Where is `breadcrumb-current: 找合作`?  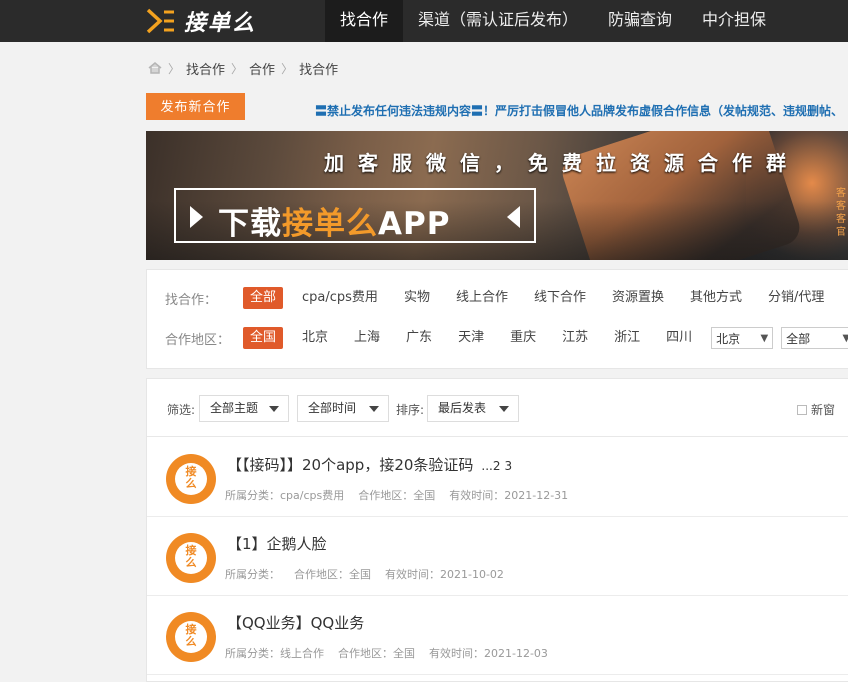 breadcrumb-current: 找合作 is located at coordinates (318, 68).